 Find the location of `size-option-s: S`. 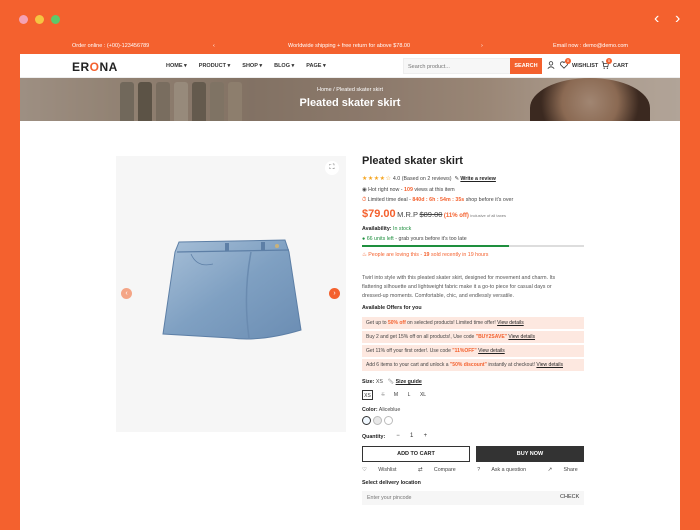

size-option-s: S is located at coordinates (383, 395).